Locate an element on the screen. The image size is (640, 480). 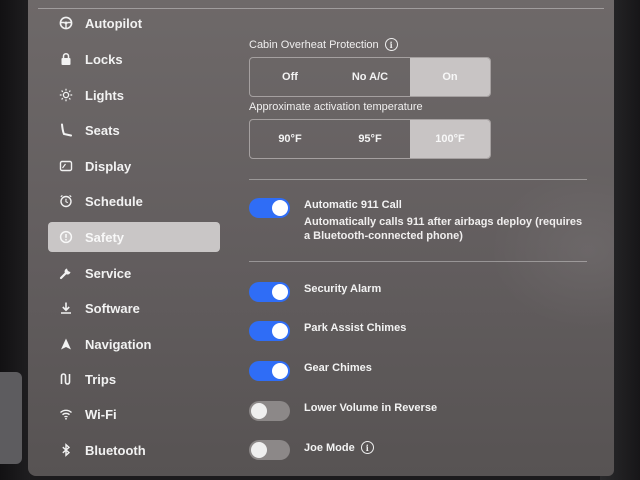
park-assist-chimes-label: Park Assist Chimes is located at coordinates (355, 328).